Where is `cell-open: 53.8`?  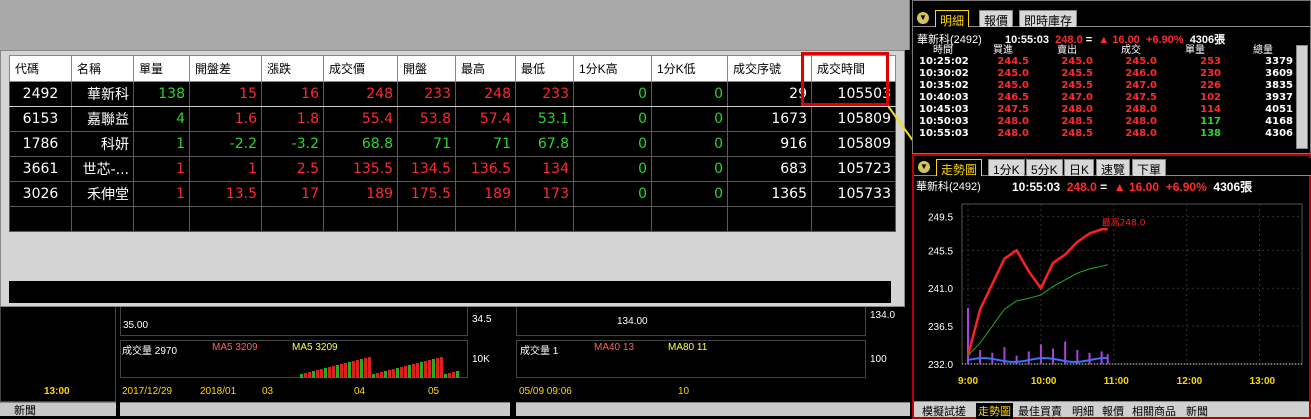 cell-open: 53.8 is located at coordinates (426, 119).